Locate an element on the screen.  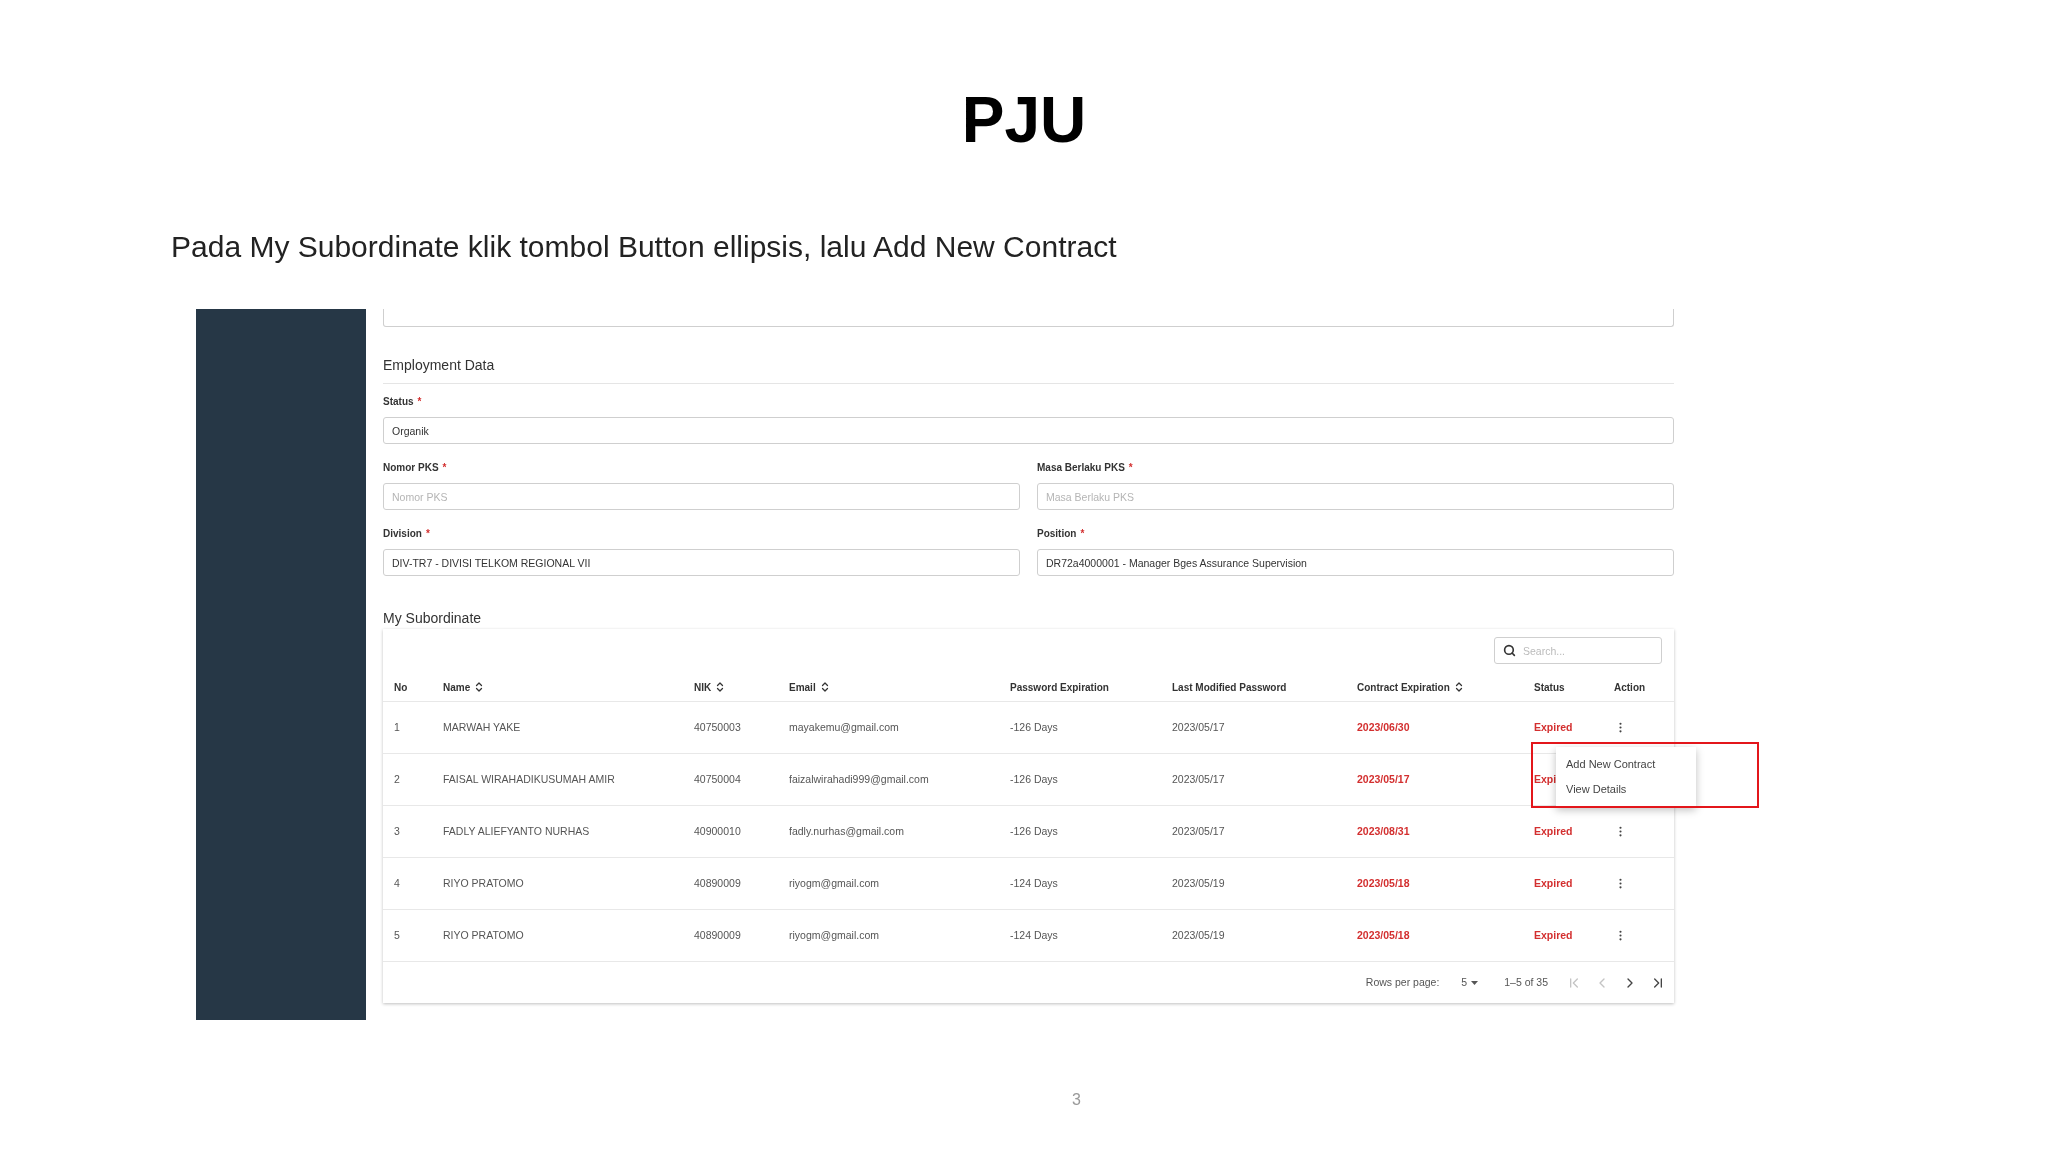
input-field: DIV-TR7 - DIVISI TELKOM REGIONAL VII is located at coordinates (701, 562).